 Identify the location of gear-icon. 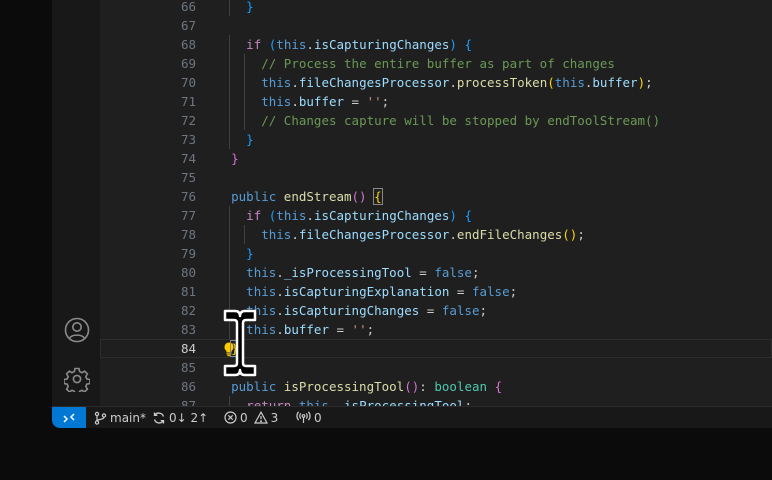
(77, 381).